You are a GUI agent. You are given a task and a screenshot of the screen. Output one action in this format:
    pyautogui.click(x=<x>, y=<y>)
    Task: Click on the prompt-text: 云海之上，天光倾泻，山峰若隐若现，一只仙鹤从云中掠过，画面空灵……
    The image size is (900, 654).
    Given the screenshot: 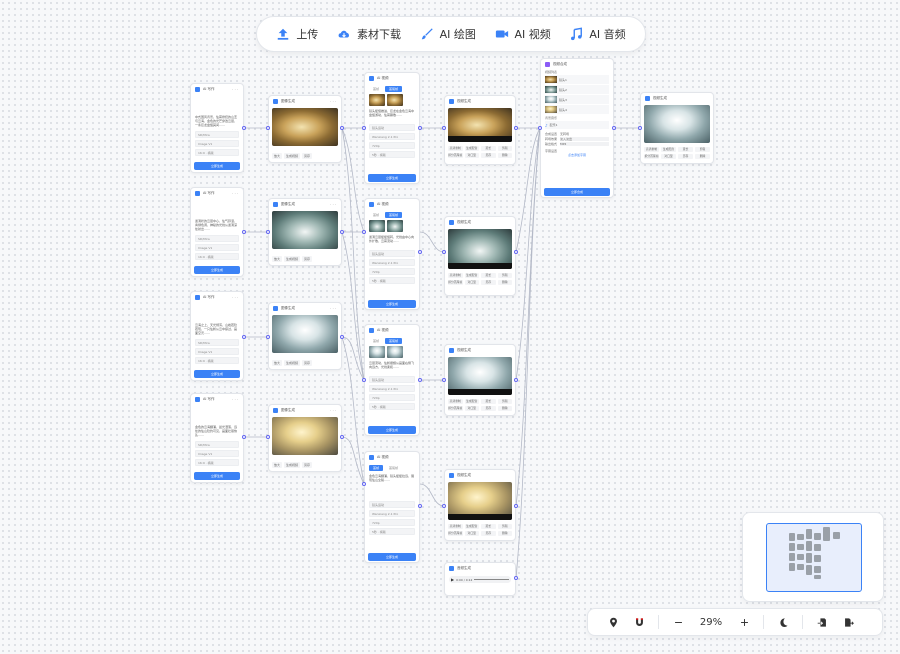 What is the action you would take?
    pyautogui.click(x=217, y=329)
    